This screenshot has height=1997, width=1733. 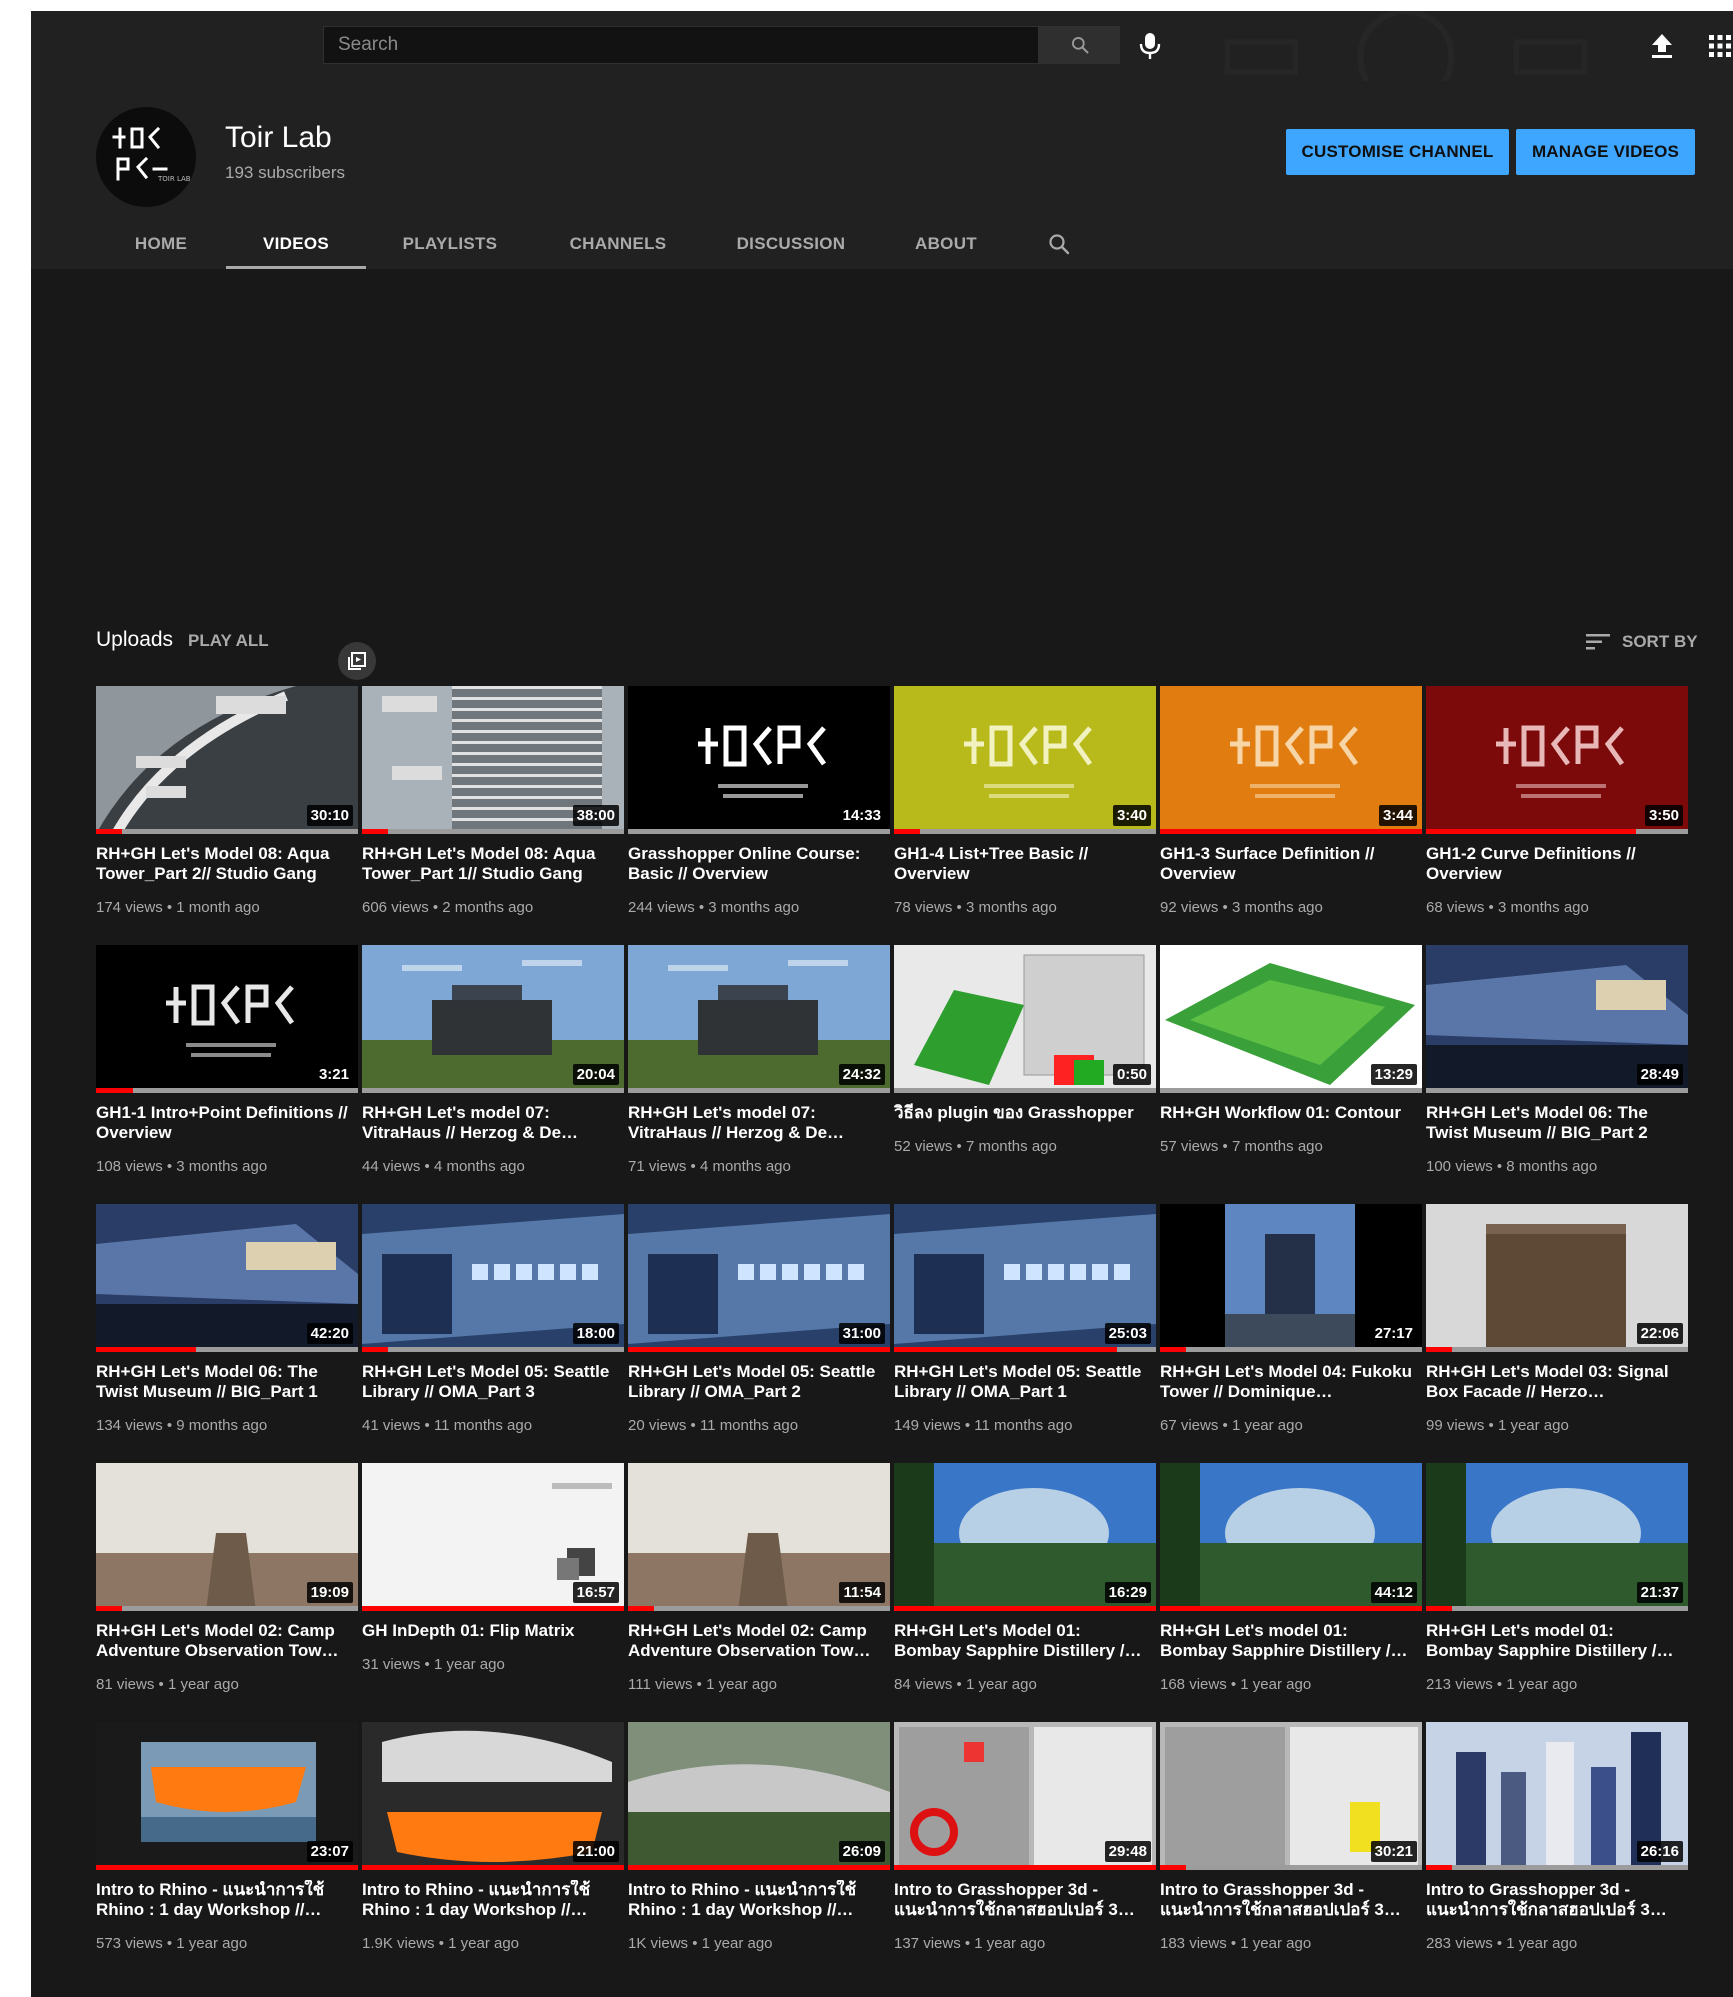 I want to click on video-thumbnail: 18:00, so click(x=493, y=1278).